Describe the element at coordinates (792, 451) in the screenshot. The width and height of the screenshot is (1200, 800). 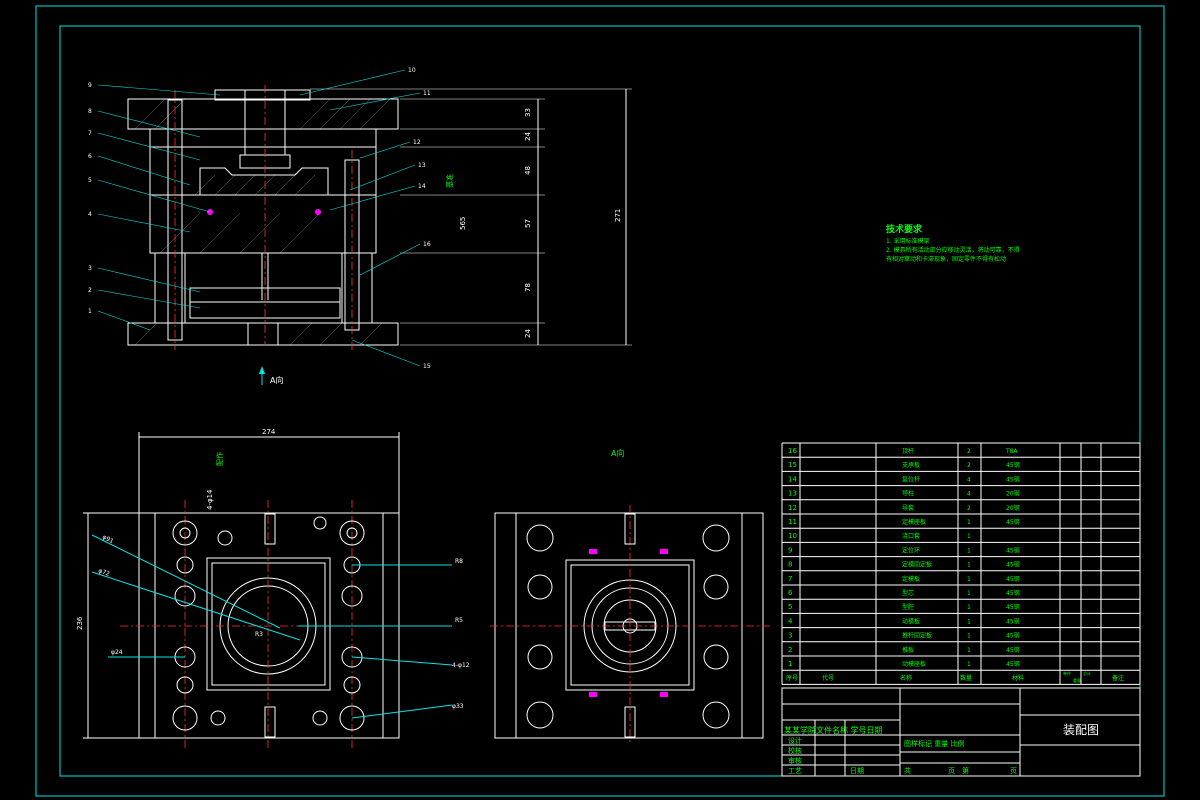
I see `parts-row-no: 16` at that location.